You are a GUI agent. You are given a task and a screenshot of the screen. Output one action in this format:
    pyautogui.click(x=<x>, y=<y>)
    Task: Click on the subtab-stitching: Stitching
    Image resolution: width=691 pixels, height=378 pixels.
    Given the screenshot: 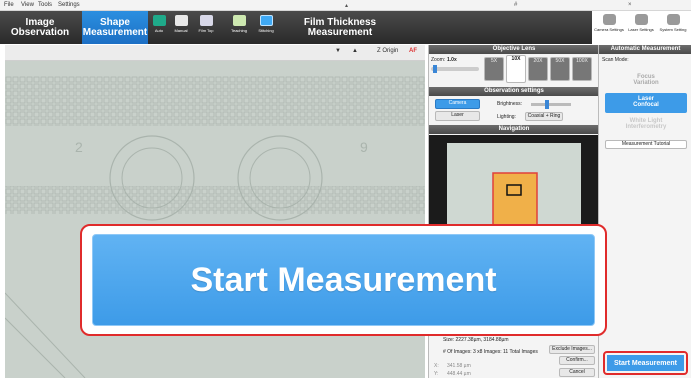 What is the action you would take?
    pyautogui.click(x=266, y=24)
    